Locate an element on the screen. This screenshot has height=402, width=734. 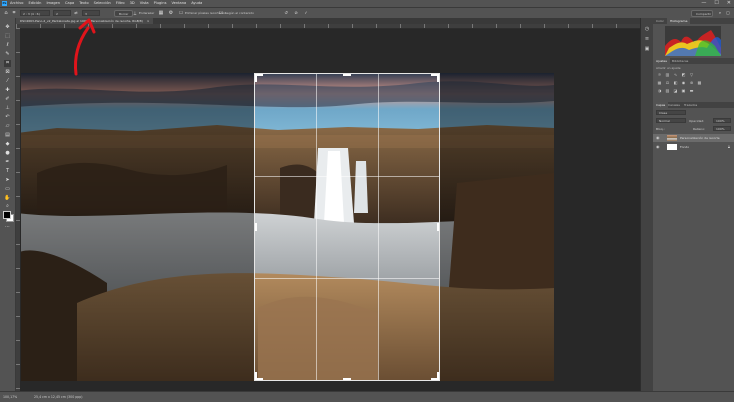
menu-item-edicion: Edición is located at coordinates (34, 3).